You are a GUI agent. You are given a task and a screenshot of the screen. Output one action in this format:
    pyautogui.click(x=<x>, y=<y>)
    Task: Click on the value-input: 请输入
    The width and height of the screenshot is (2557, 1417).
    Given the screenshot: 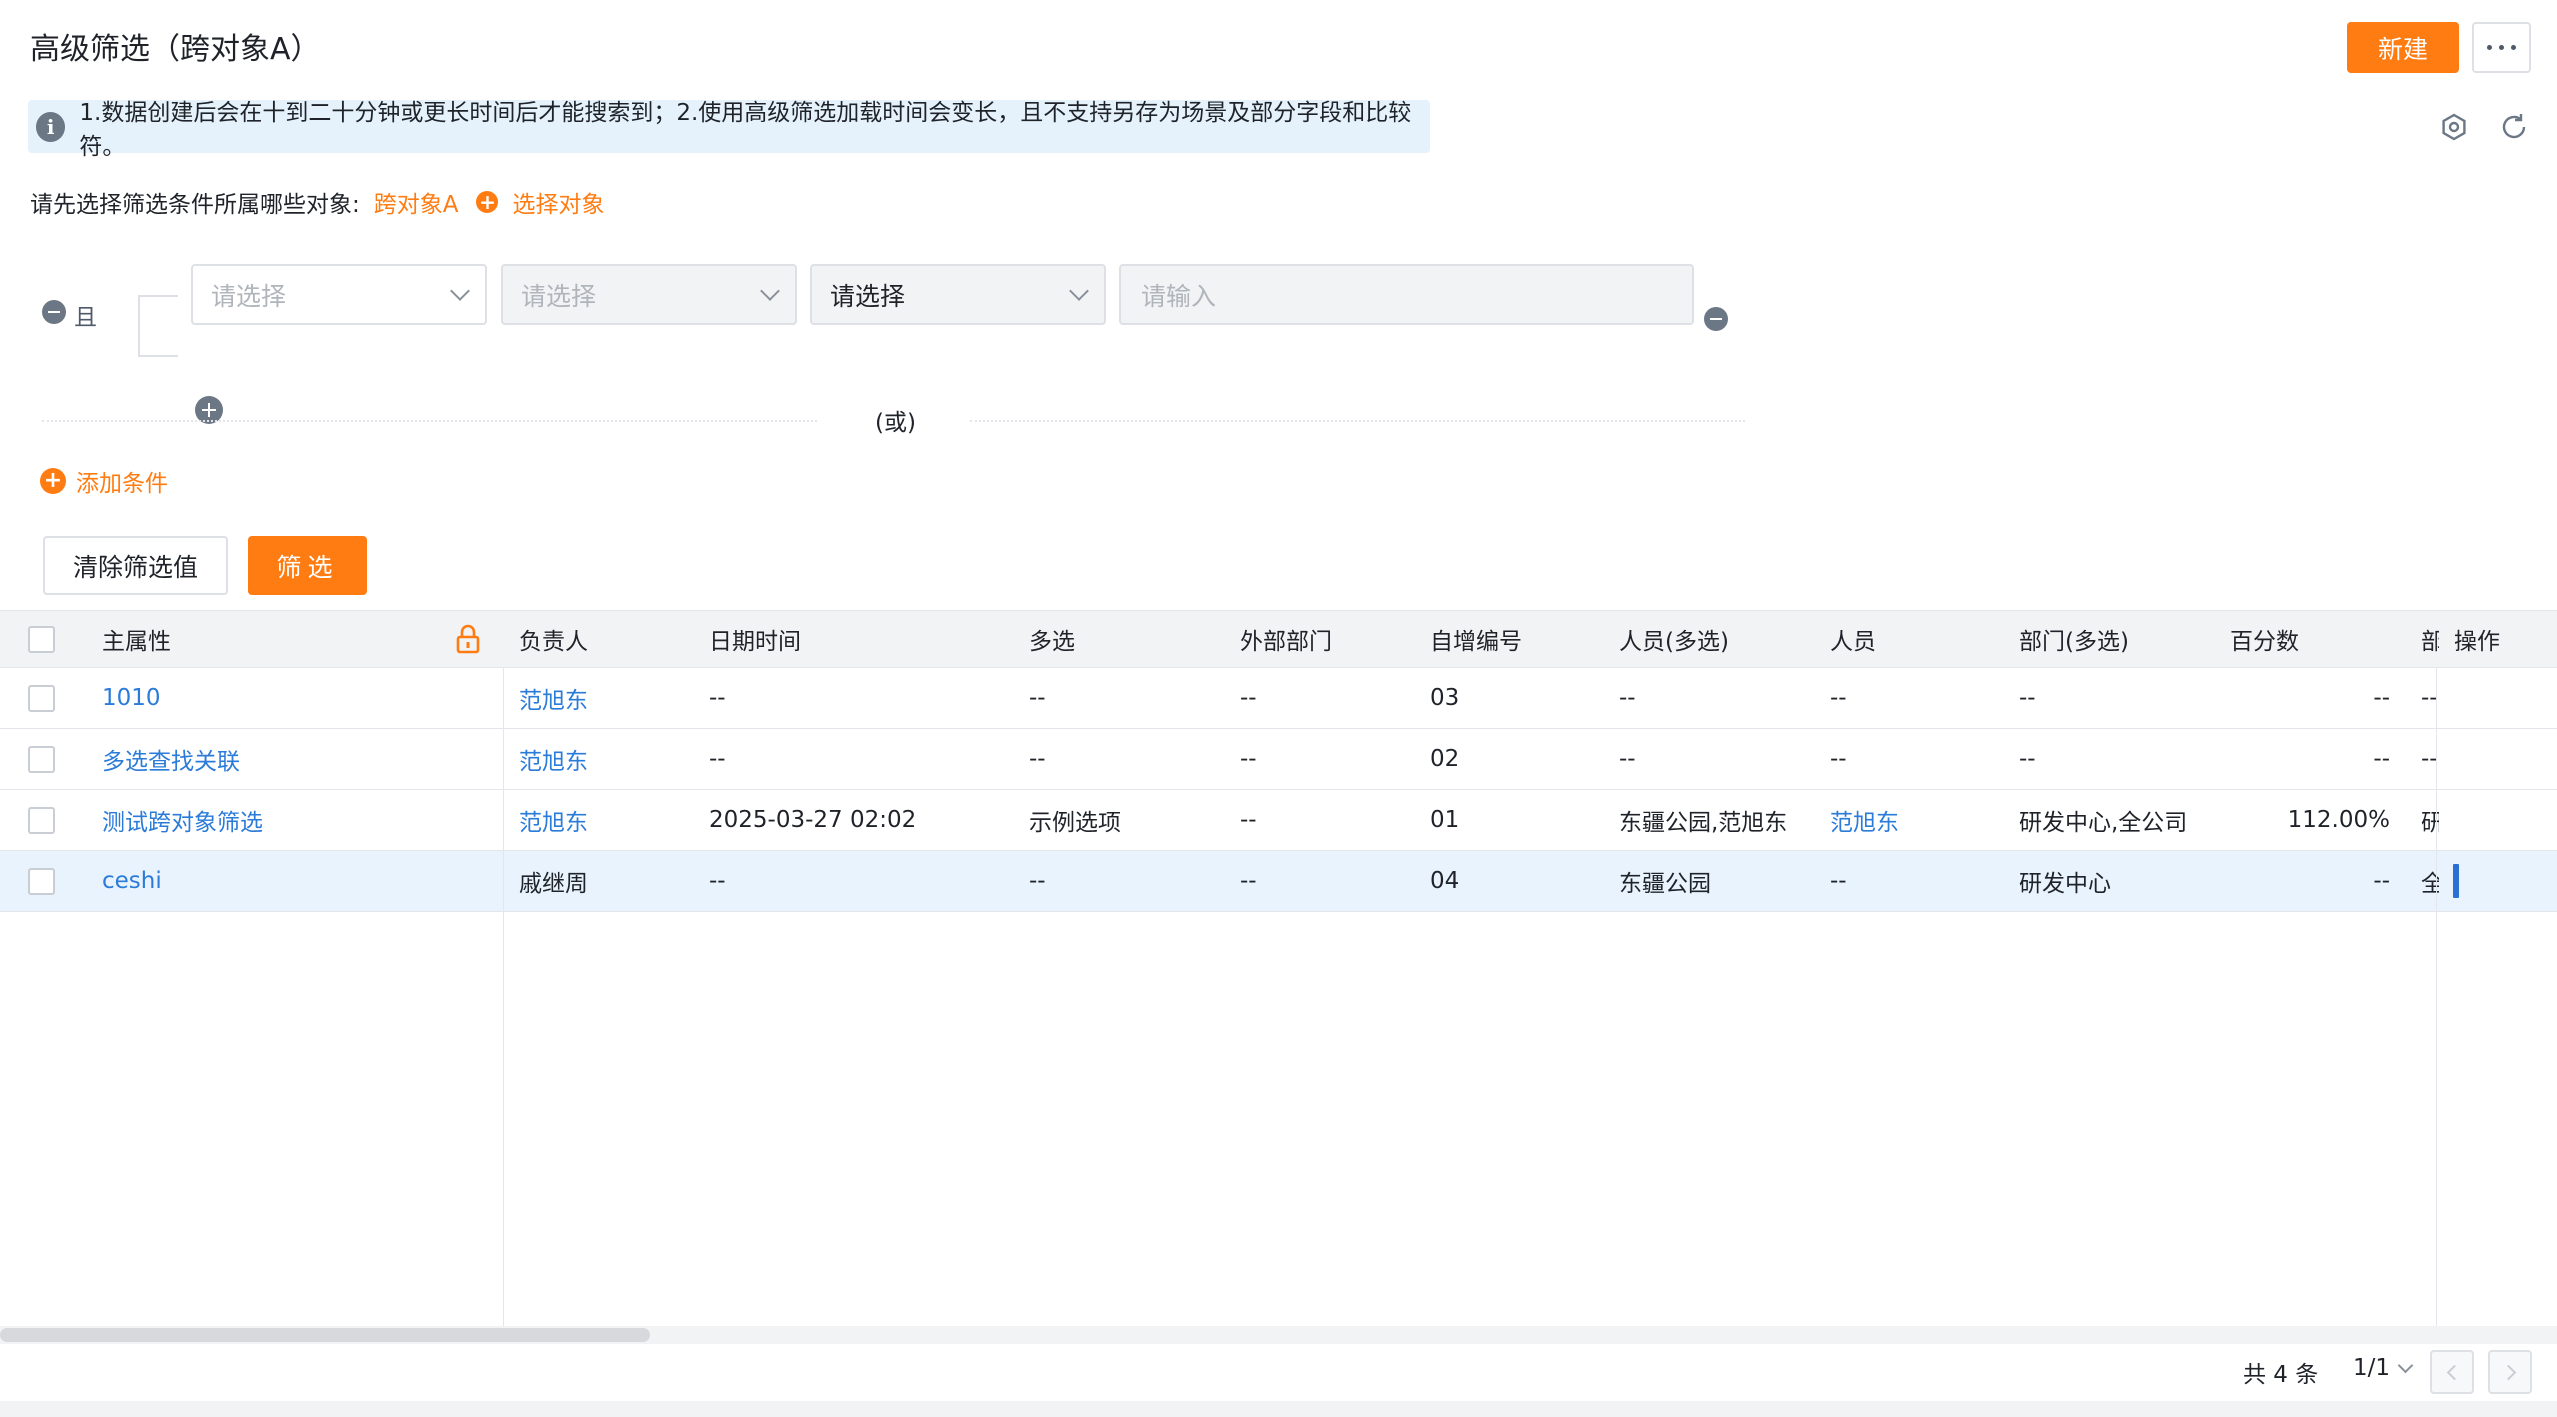 What is the action you would take?
    pyautogui.click(x=1406, y=294)
    